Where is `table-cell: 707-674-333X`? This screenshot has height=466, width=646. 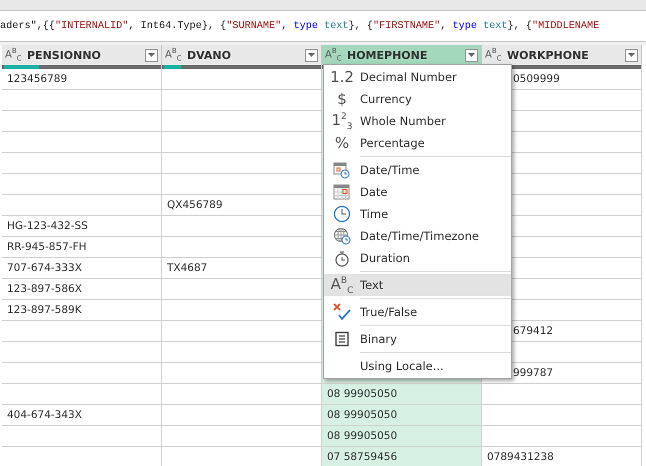 table-cell: 707-674-333X is located at coordinates (82, 268).